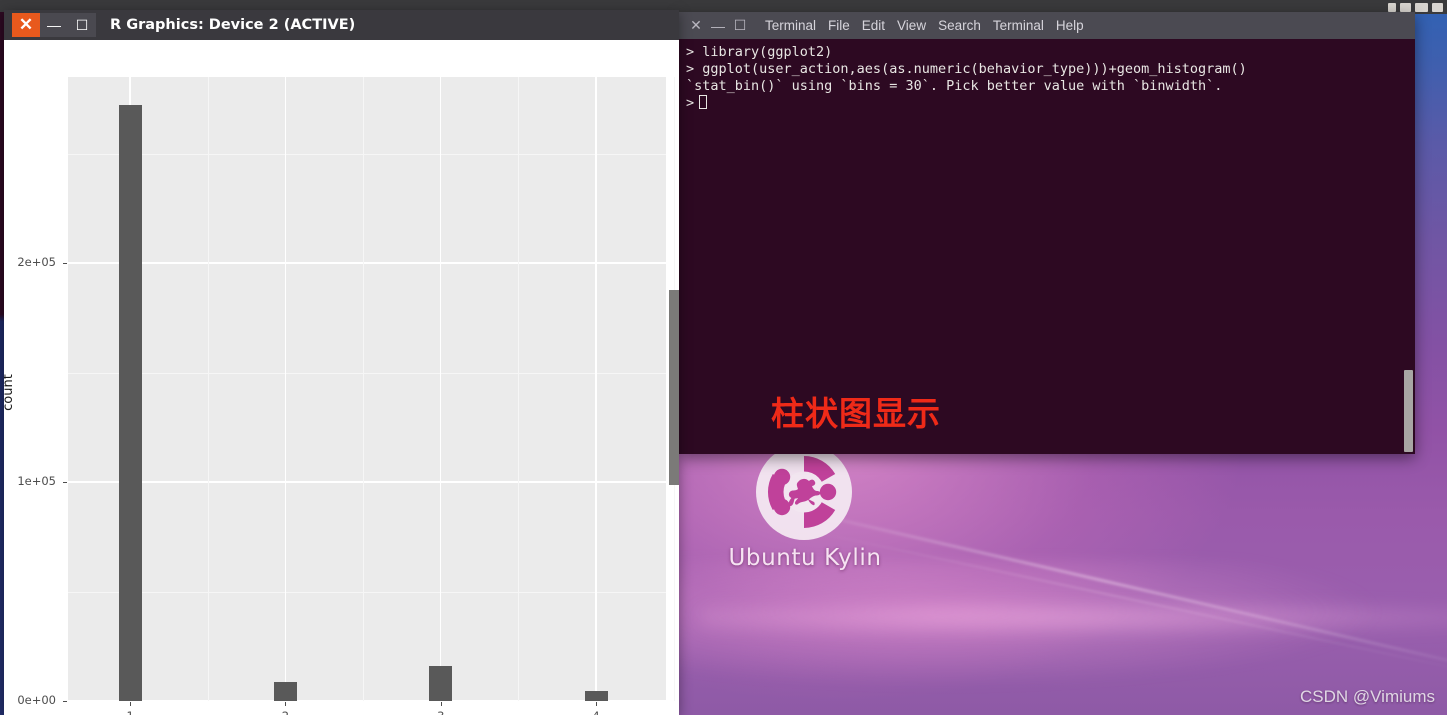  I want to click on menu-item-view: View, so click(911, 25).